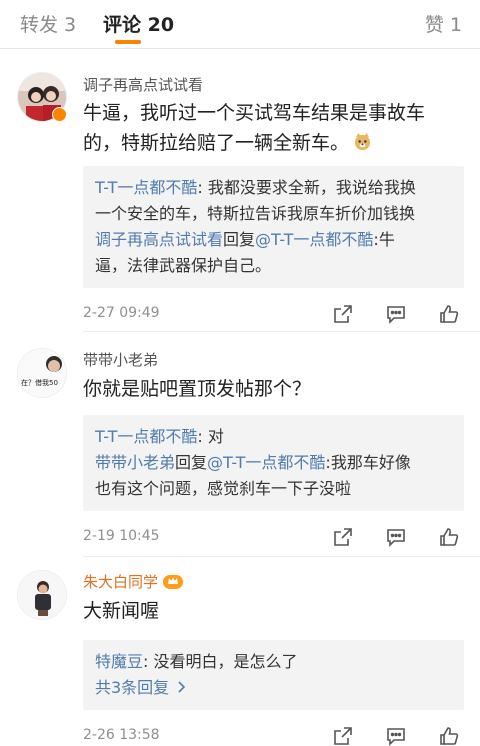 This screenshot has height=746, width=480. I want to click on comment-timestamp: 2-26 13:58, so click(121, 735).